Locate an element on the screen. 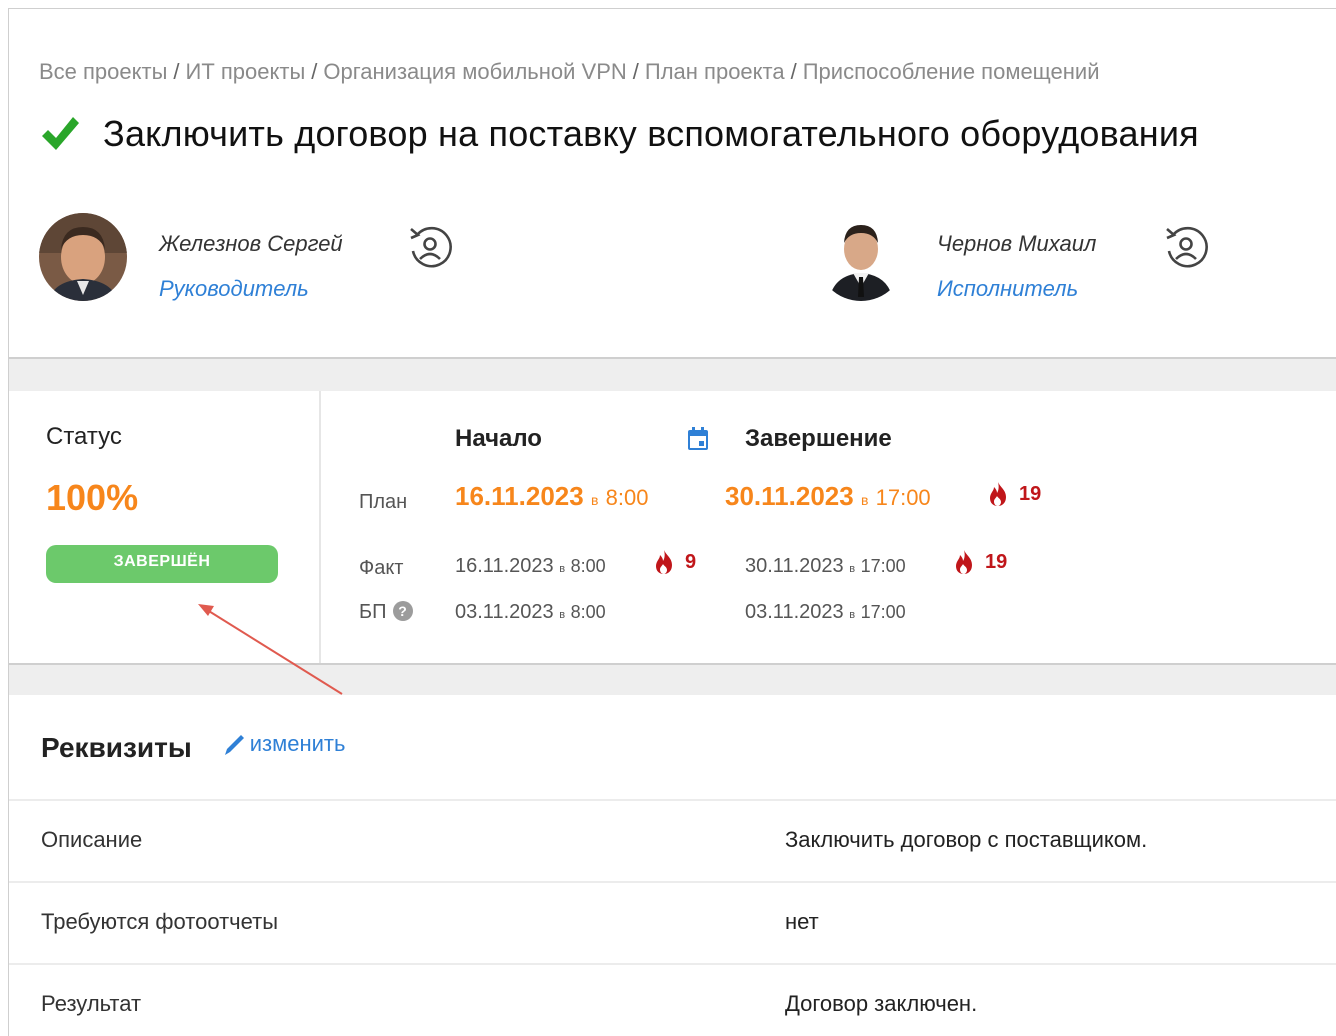 The height and width of the screenshot is (1036, 1336). requisite-key: Результат is located at coordinates (91, 1003).